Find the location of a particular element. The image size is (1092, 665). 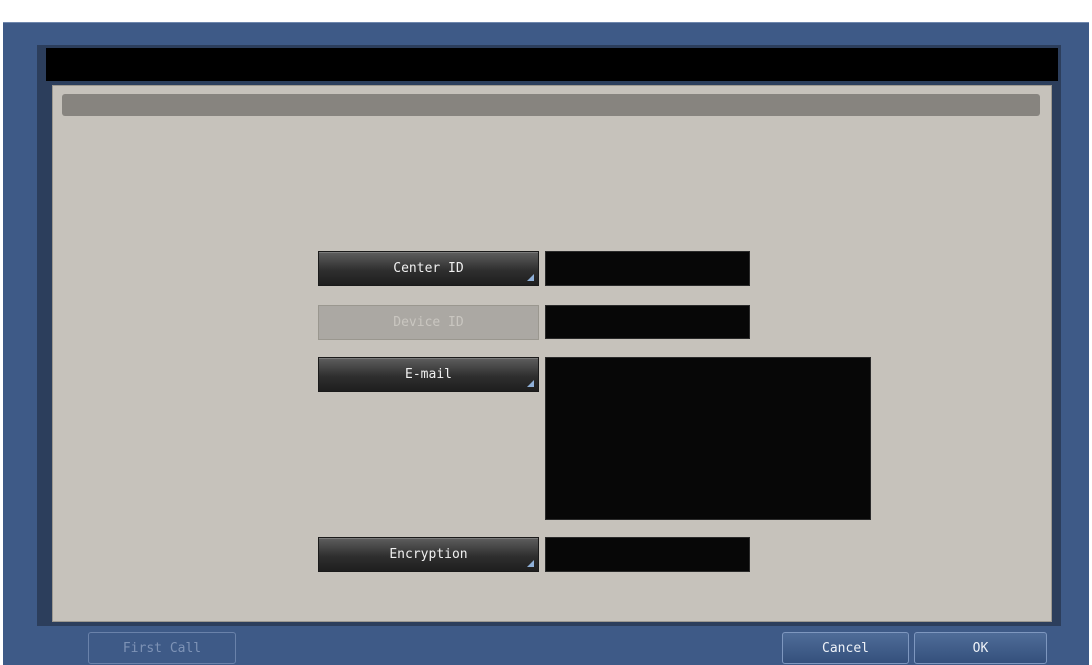

first-call-button: First Call is located at coordinates (162, 648).